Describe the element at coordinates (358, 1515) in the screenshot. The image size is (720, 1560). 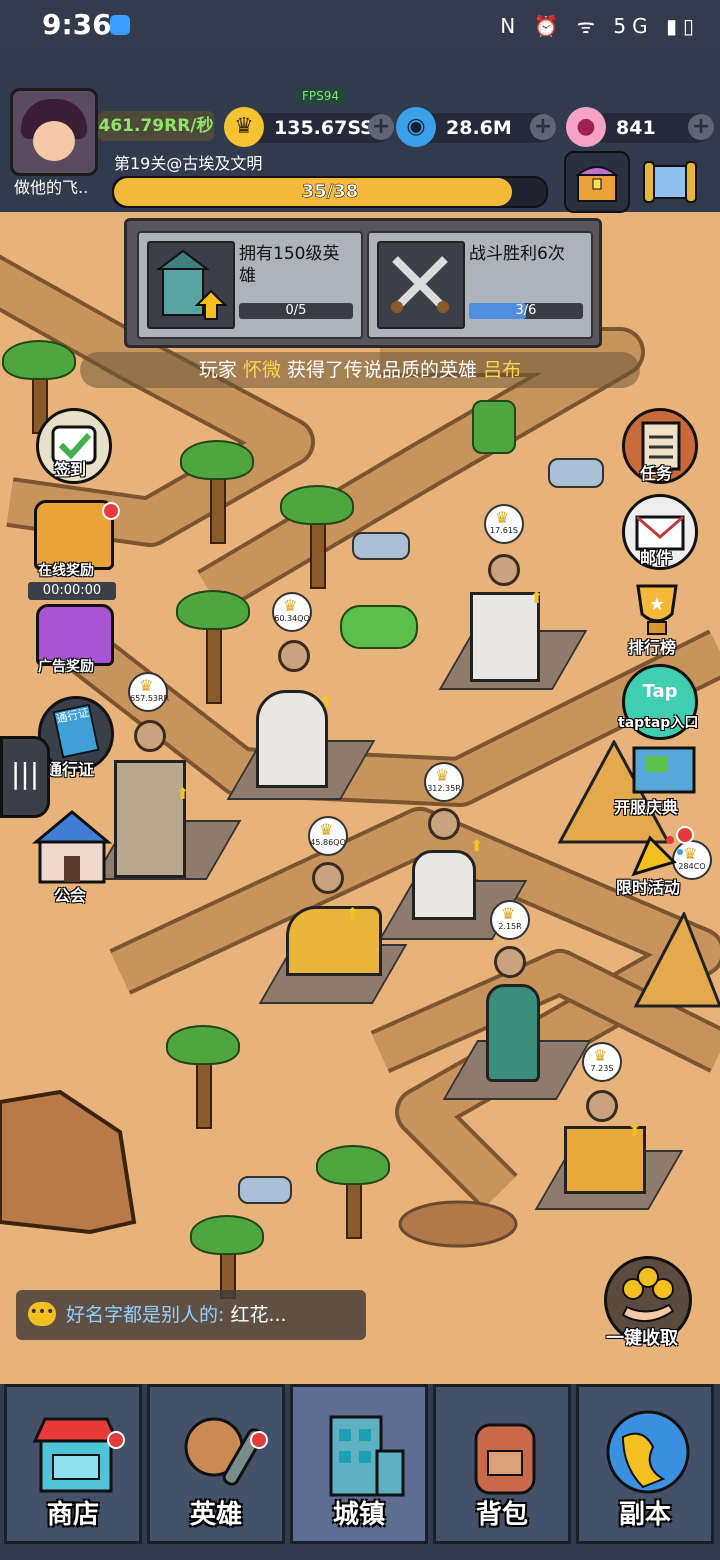
I see `nav-label: 城镇` at that location.